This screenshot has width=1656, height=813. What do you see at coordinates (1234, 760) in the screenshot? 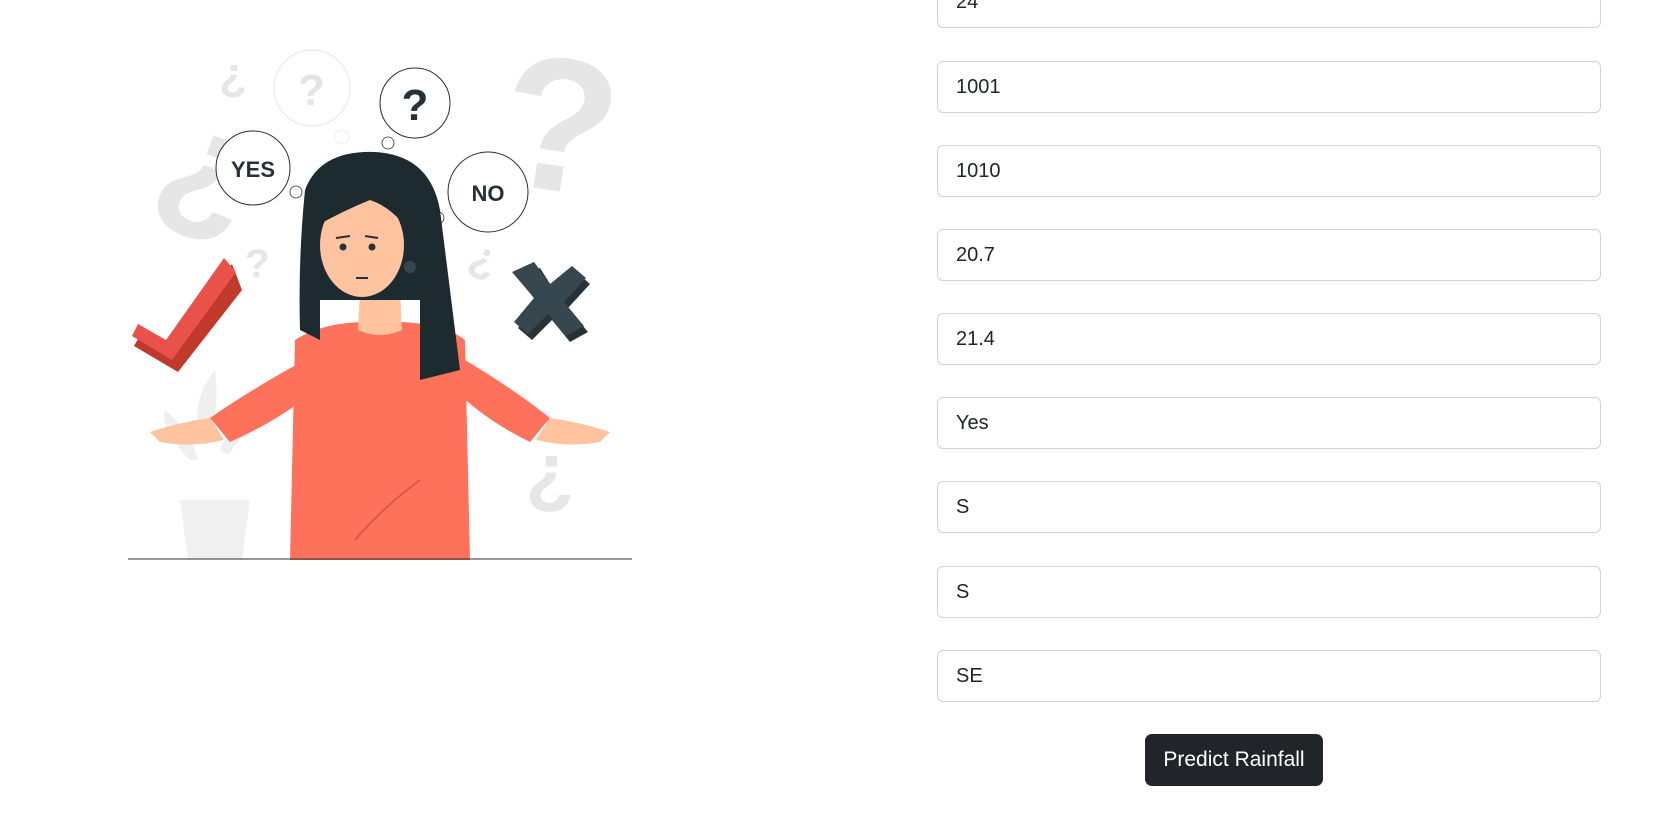
I see `predict-rainfall-button: Predict Rainfall` at bounding box center [1234, 760].